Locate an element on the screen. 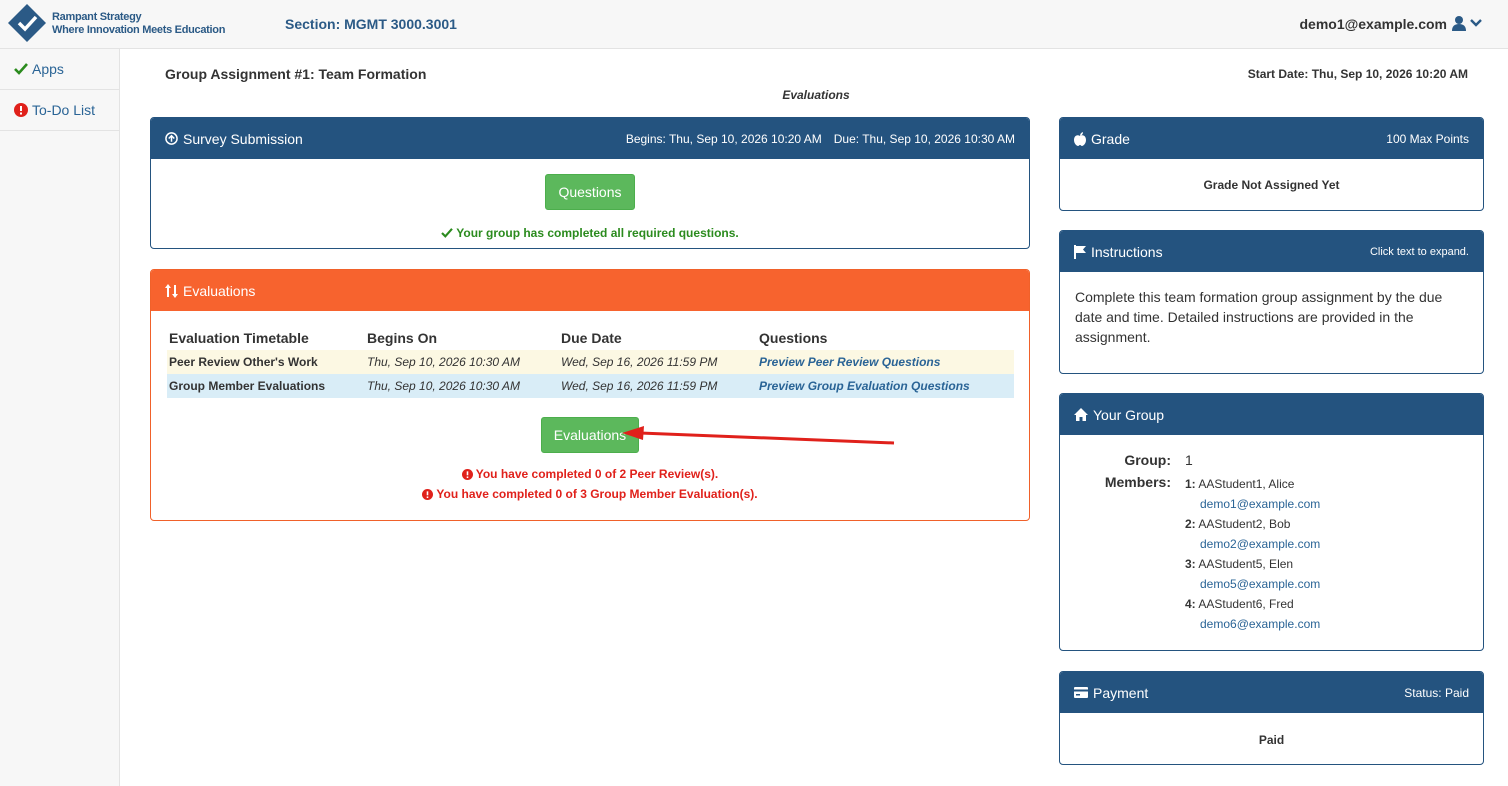 The height and width of the screenshot is (786, 1508). list-item: 3: AAStudent5, Elen is located at coordinates (1252, 564).